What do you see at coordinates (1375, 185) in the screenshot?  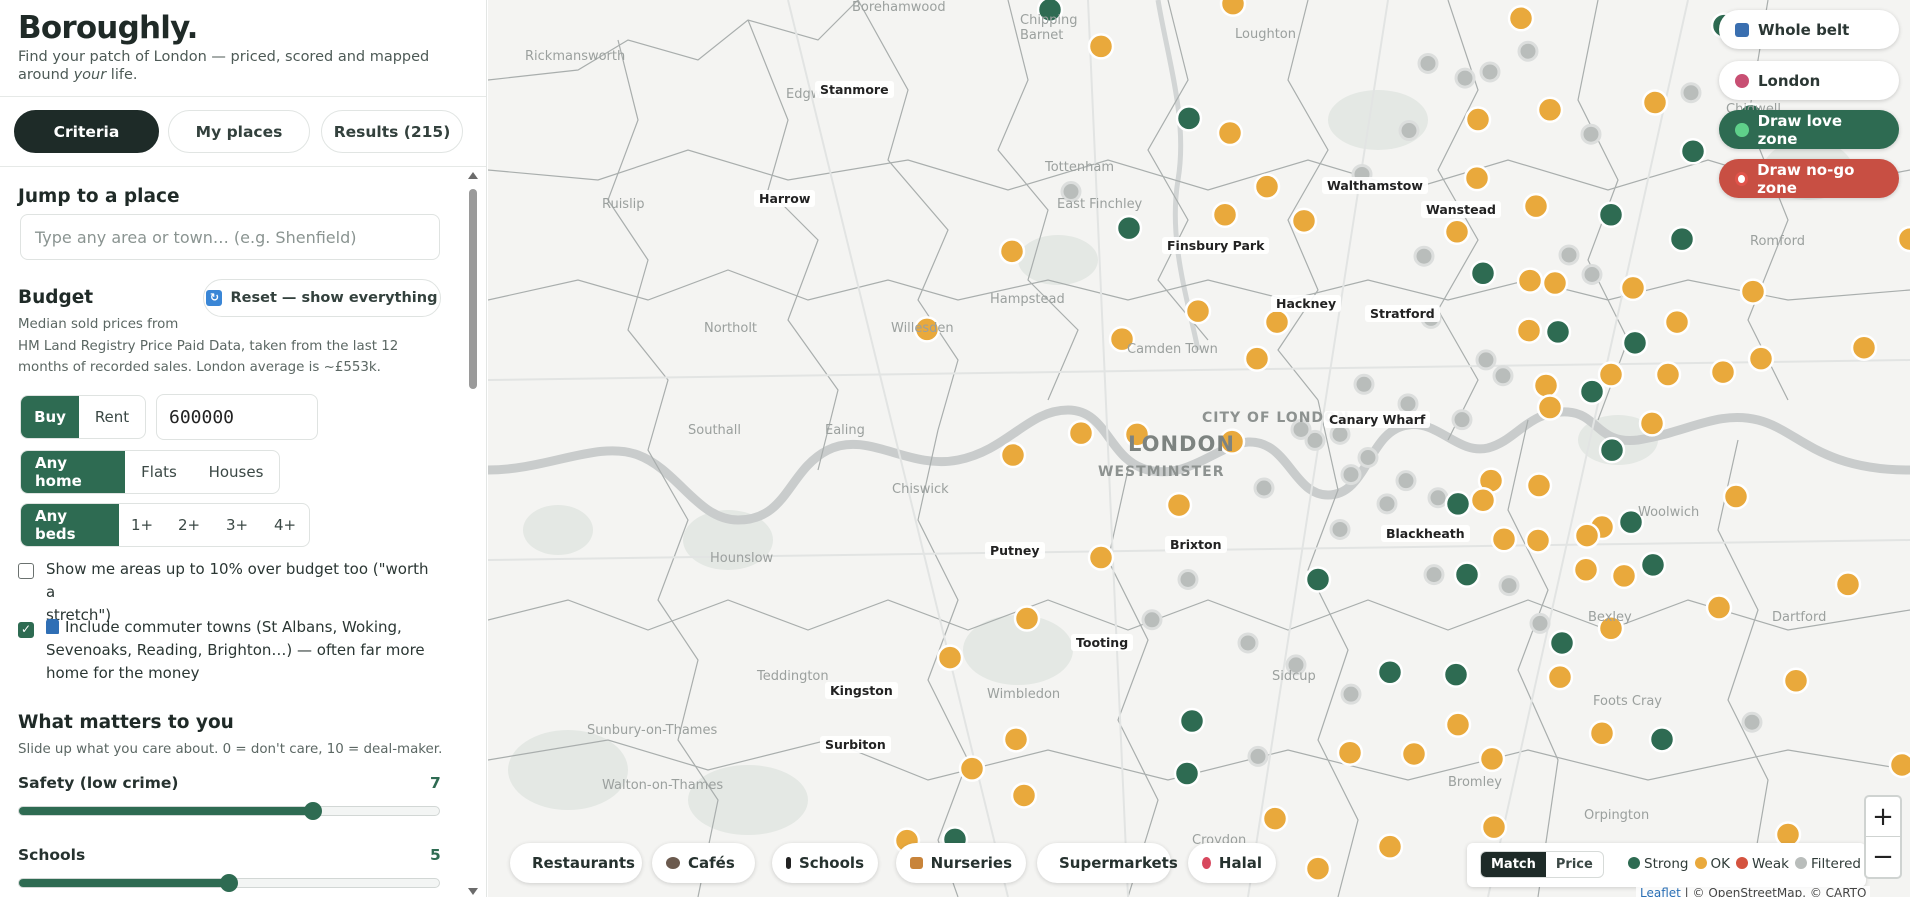 I see `place-tag-walthamstow: Walthamstow` at bounding box center [1375, 185].